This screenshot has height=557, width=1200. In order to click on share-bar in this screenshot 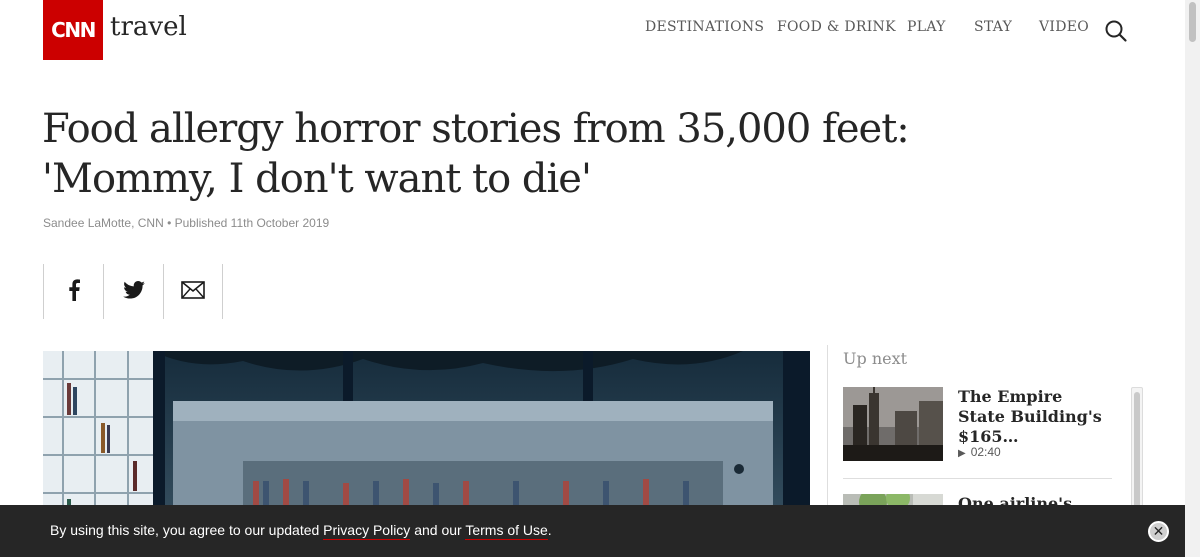, I will do `click(133, 291)`.